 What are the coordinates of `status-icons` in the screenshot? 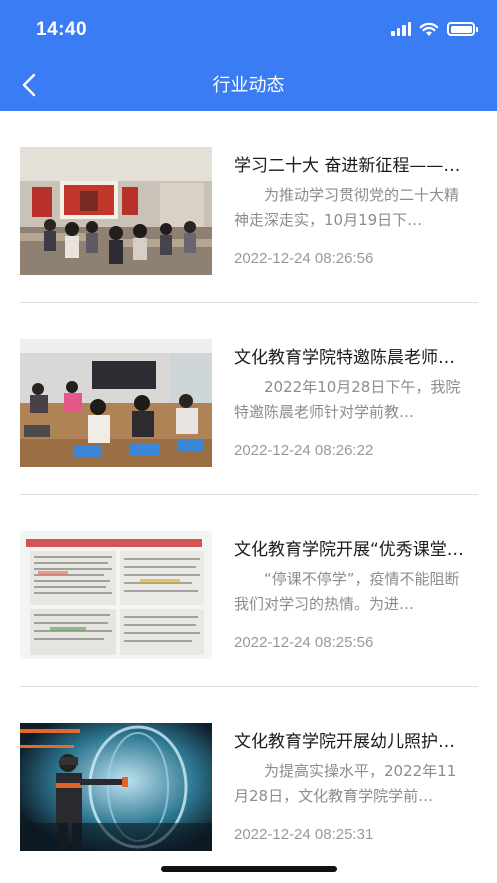 It's located at (434, 29).